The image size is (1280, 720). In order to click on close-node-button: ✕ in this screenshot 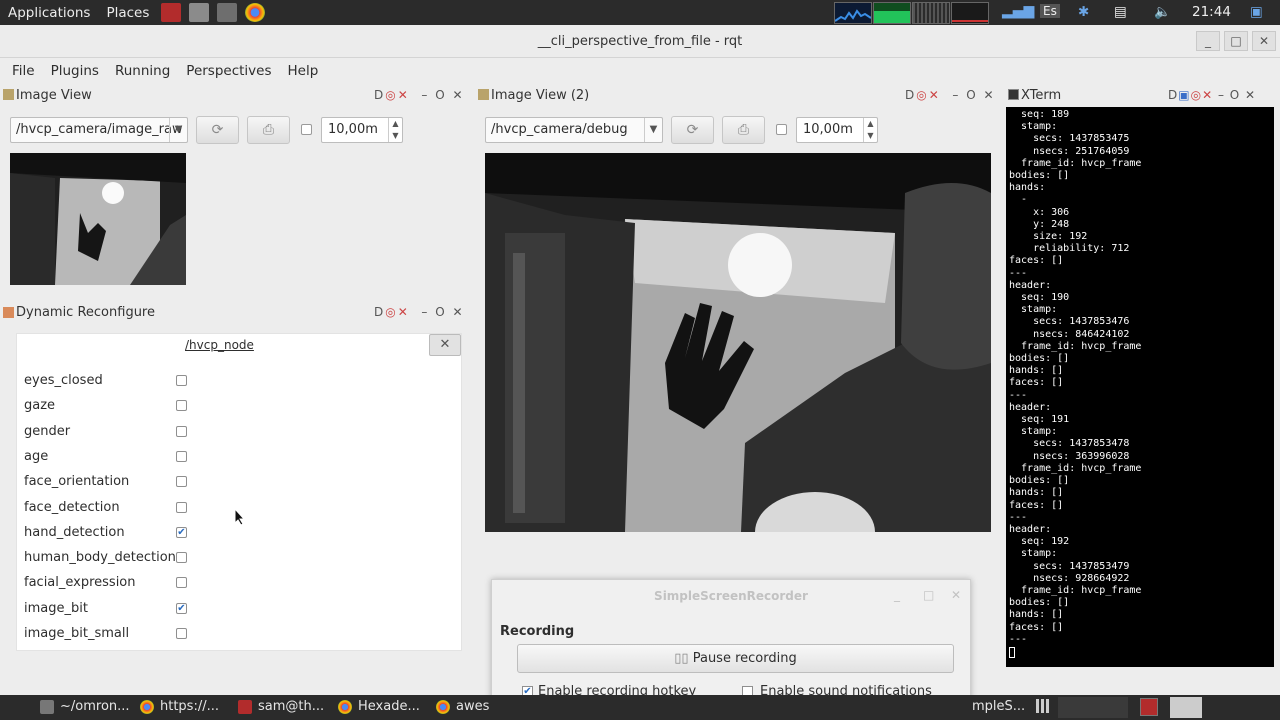, I will do `click(445, 345)`.